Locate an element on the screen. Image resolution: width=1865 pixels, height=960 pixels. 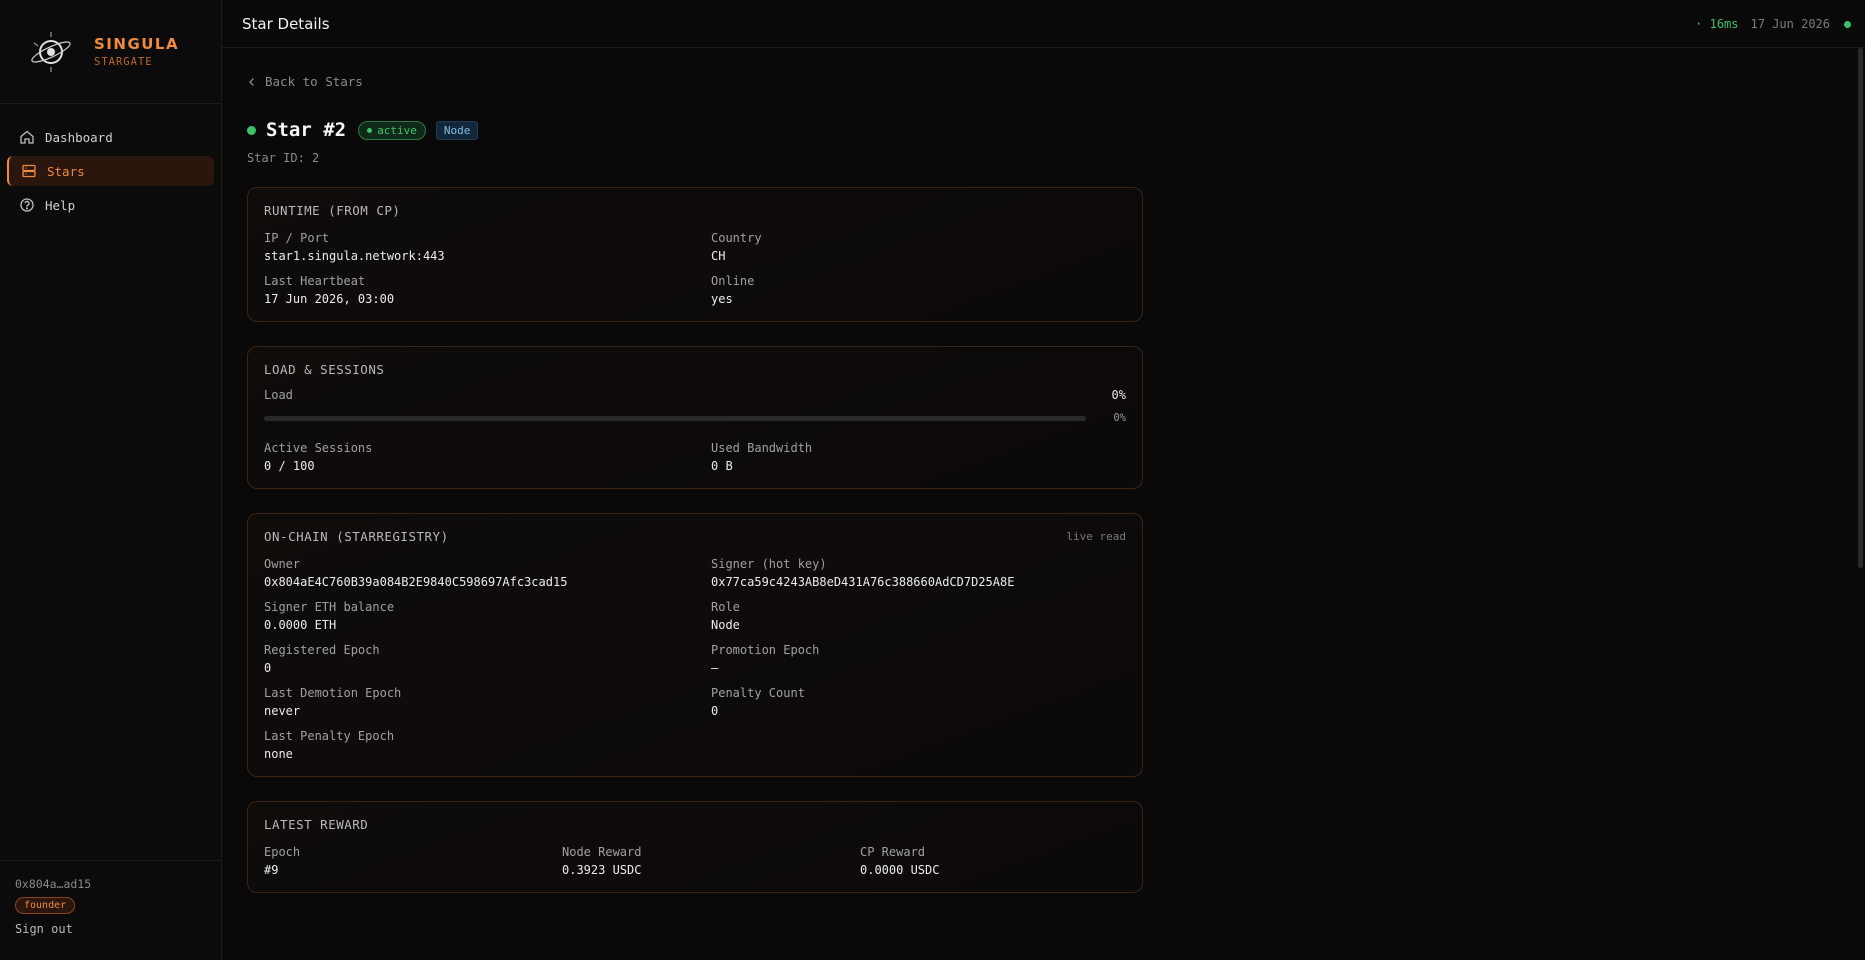
onchain-field-signer-eth-balance: Signer ETH balance 0.0000 ETH is located at coordinates (329, 616).